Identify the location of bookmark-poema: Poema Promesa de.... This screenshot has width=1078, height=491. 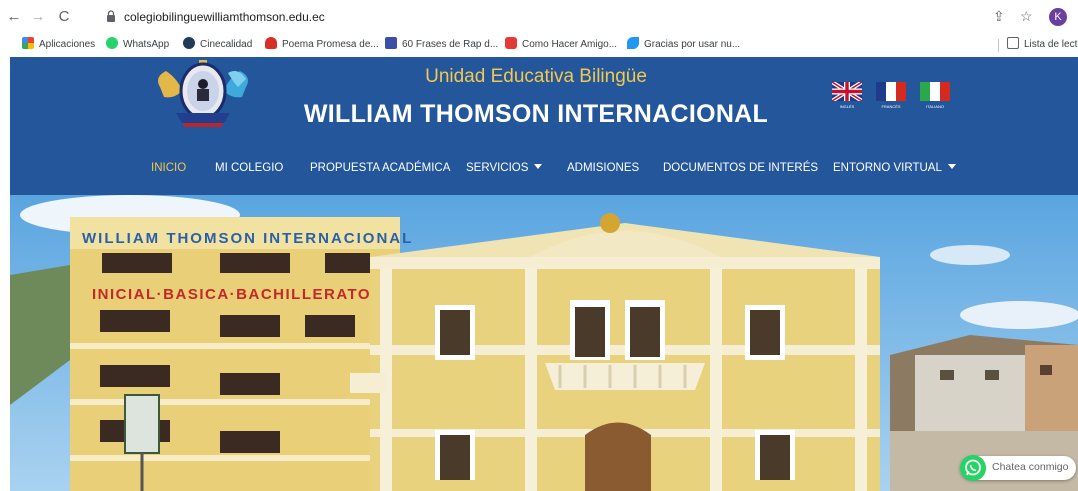
(322, 45).